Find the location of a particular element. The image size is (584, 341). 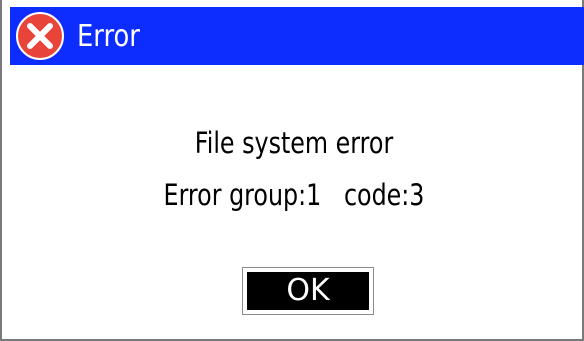

ok-button-frame: OK is located at coordinates (308, 291).